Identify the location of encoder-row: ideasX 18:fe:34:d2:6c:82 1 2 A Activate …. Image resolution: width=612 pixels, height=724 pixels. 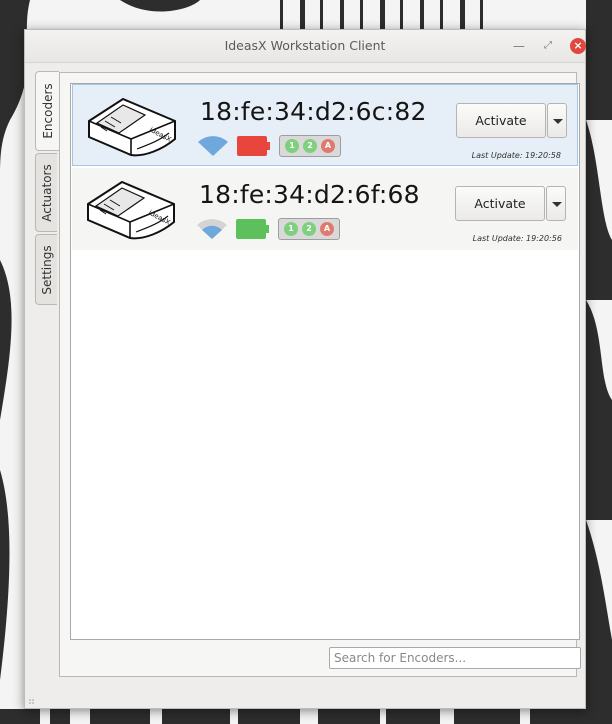
(325, 125).